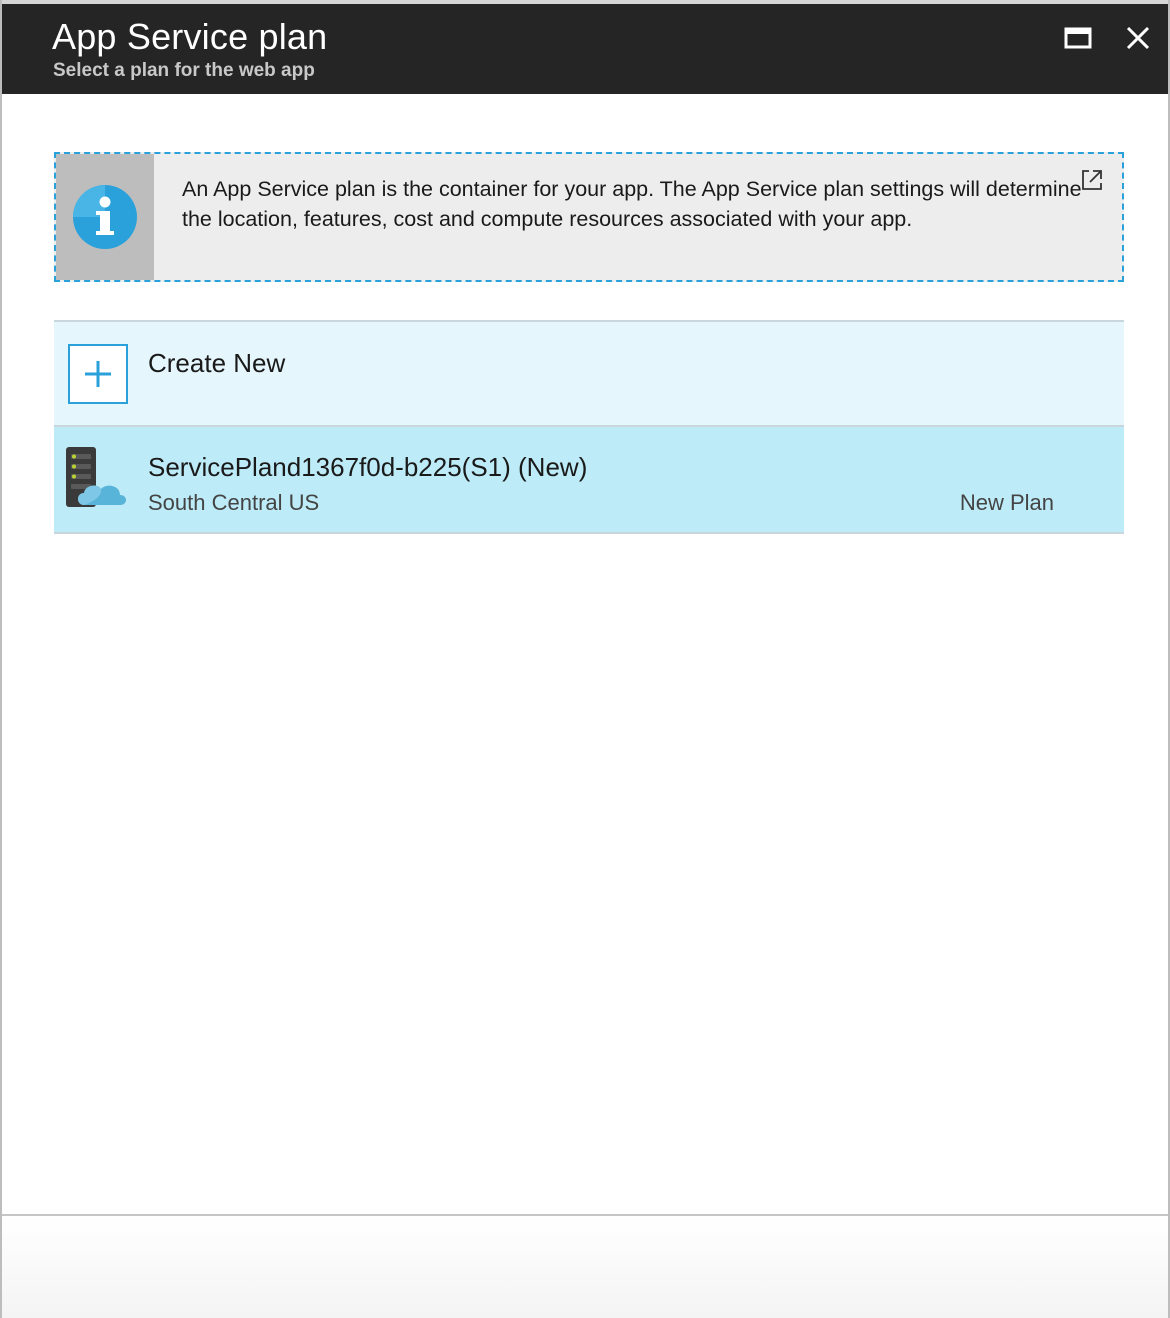 This screenshot has width=1170, height=1318. Describe the element at coordinates (589, 373) in the screenshot. I see `create-new-row: Create New` at that location.